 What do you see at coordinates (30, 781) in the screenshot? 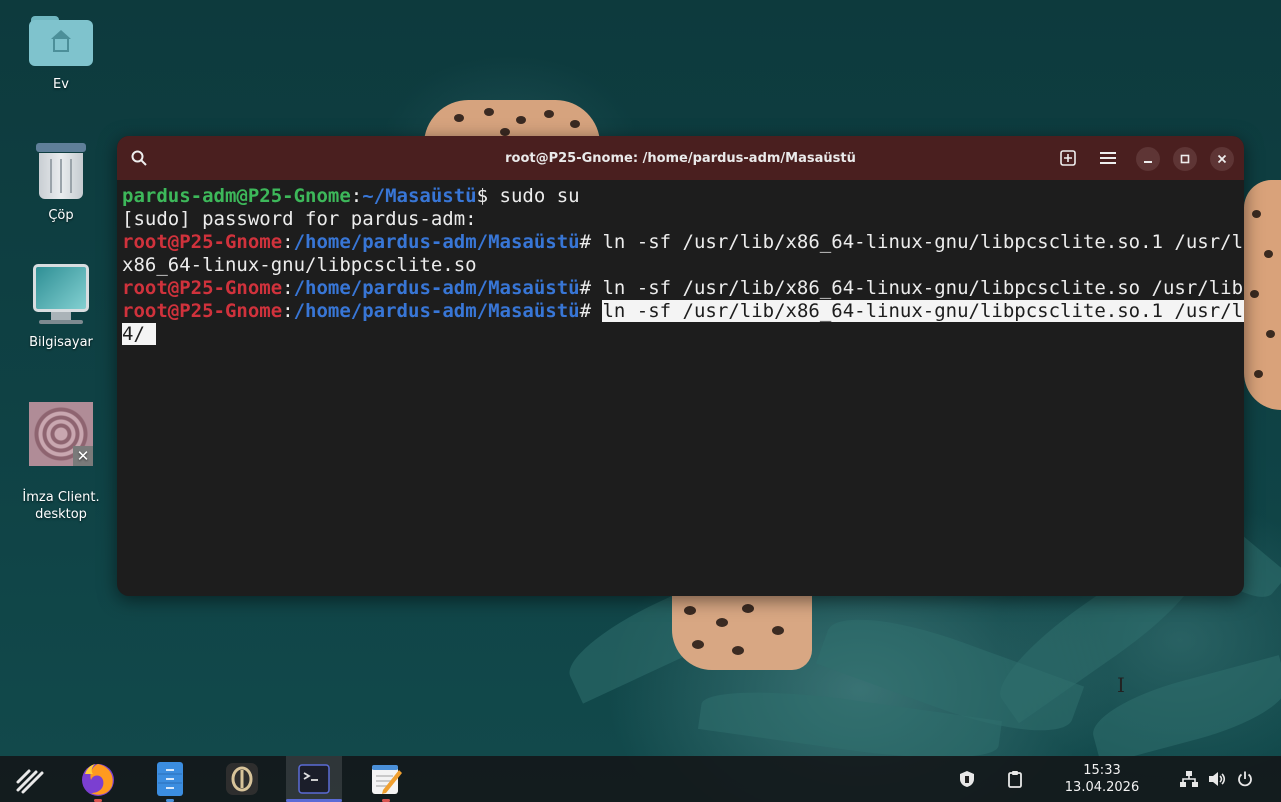
I see `pardus-menu-icon` at bounding box center [30, 781].